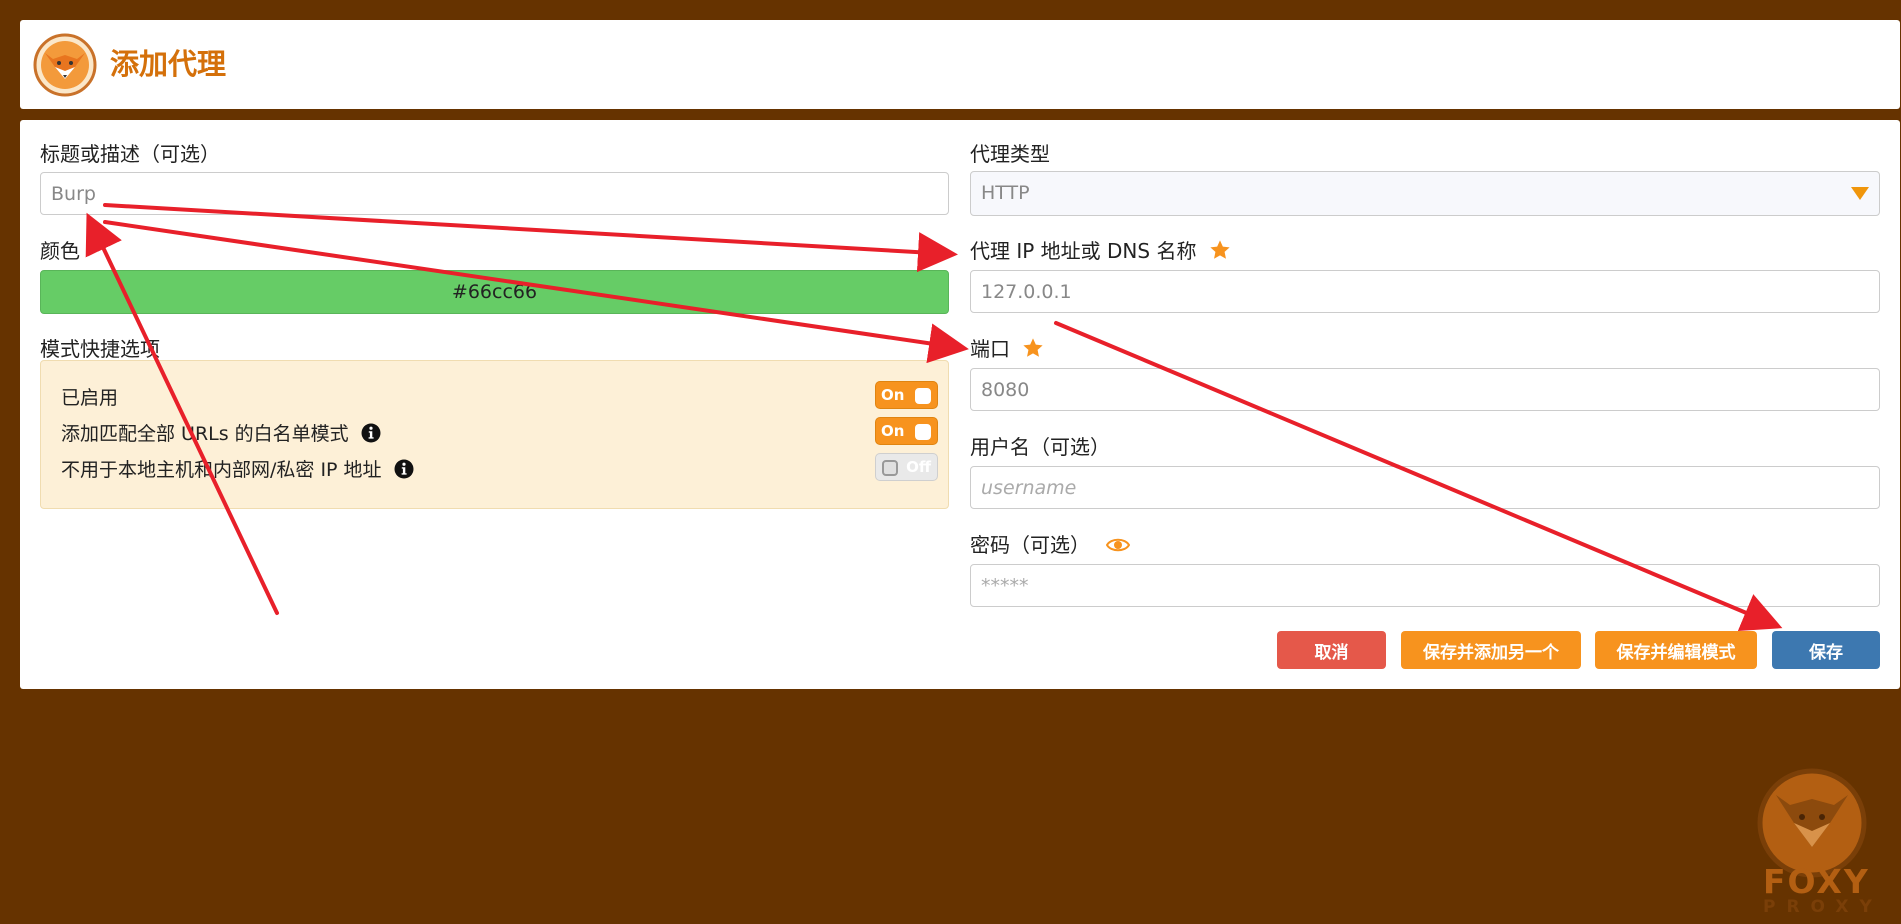  I want to click on enabled-toggle: On, so click(906, 395).